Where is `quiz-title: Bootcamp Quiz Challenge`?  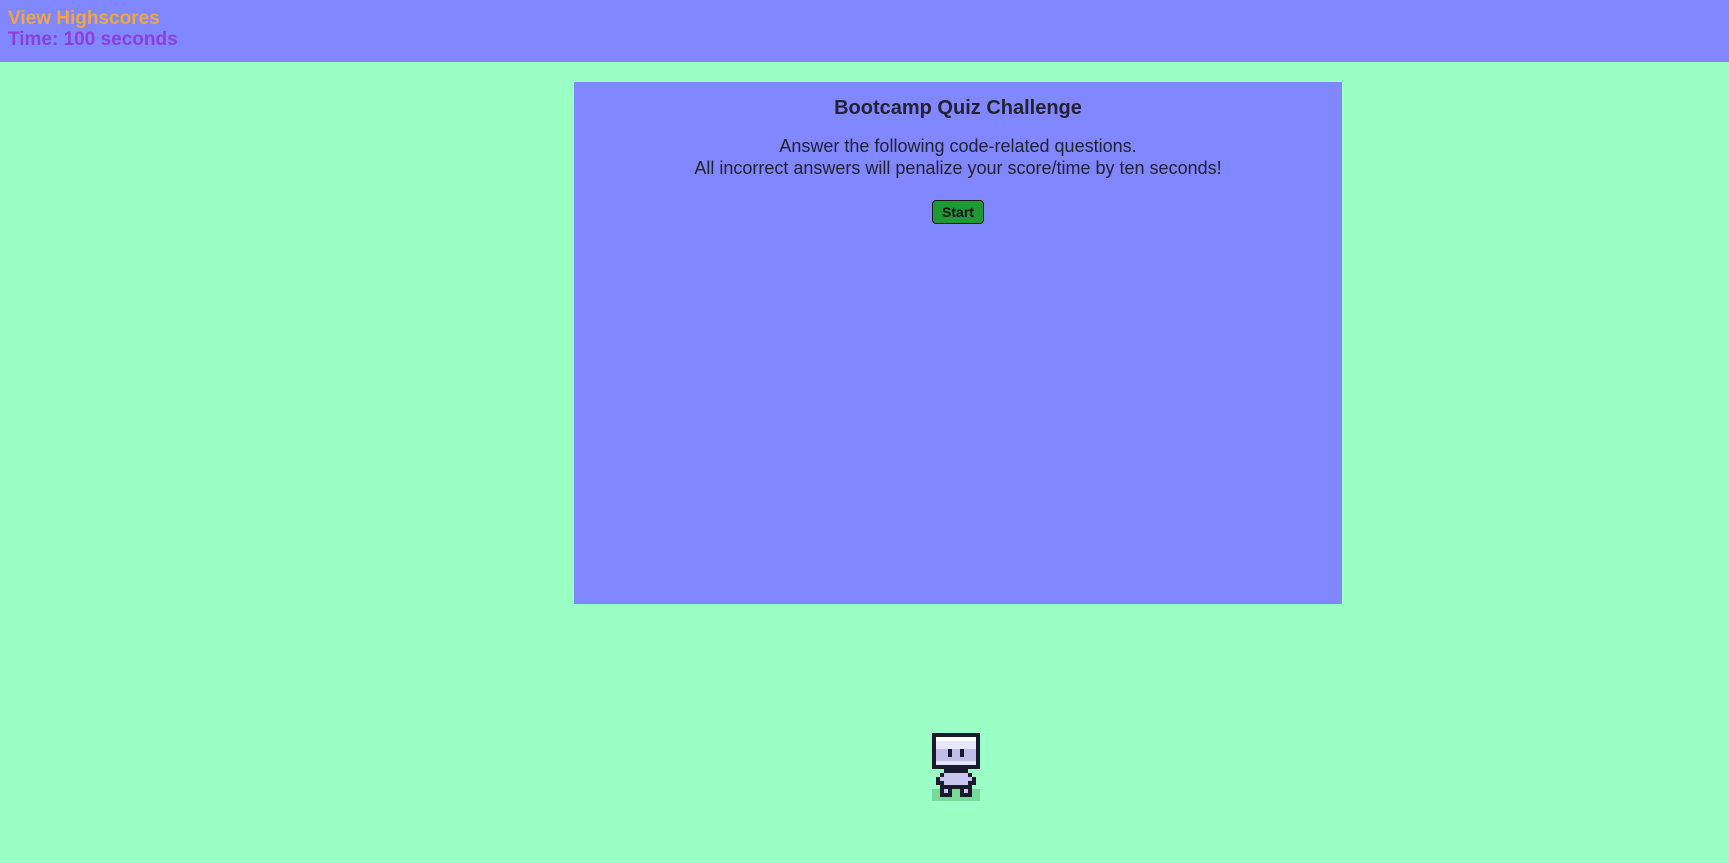
quiz-title: Bootcamp Quiz Challenge is located at coordinates (958, 108).